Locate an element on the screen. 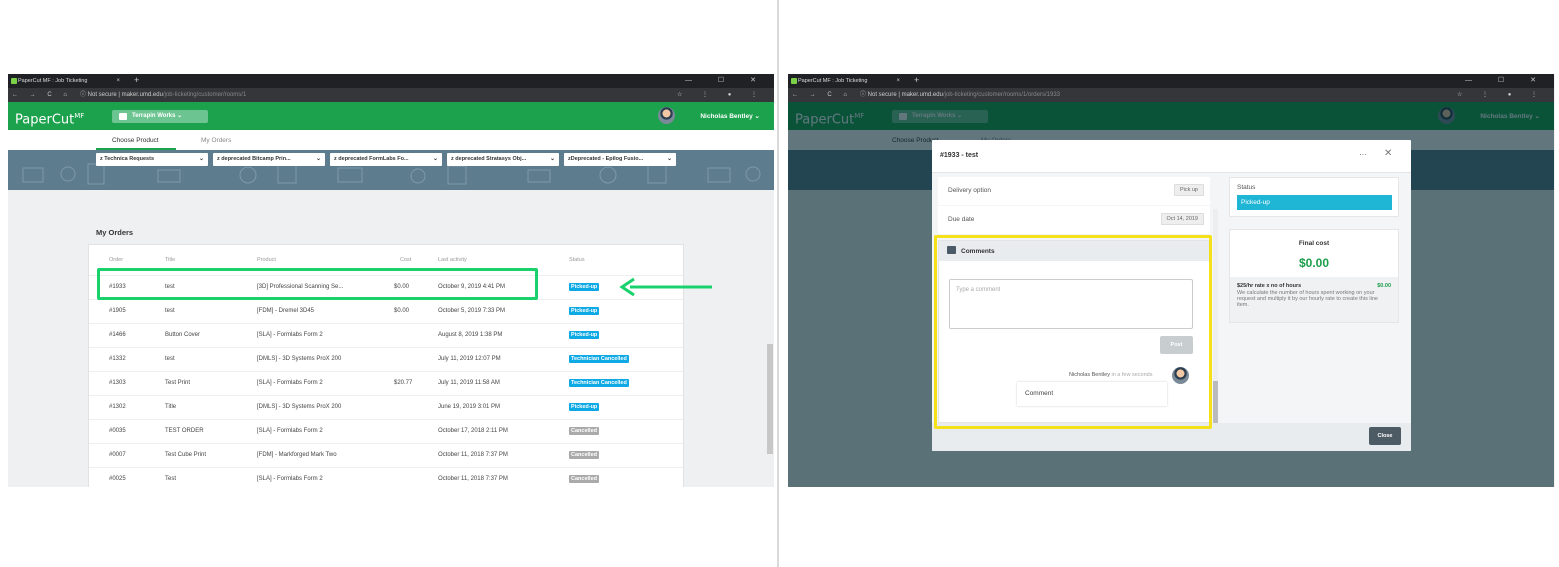 The height and width of the screenshot is (567, 1559). order-title: Button Cover is located at coordinates (183, 335).